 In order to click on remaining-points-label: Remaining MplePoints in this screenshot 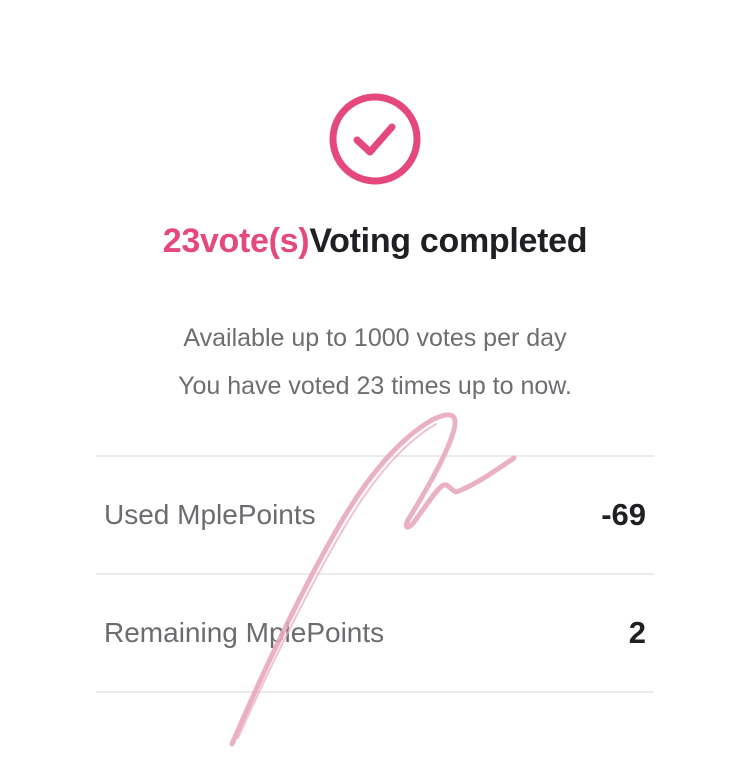, I will do `click(244, 632)`.